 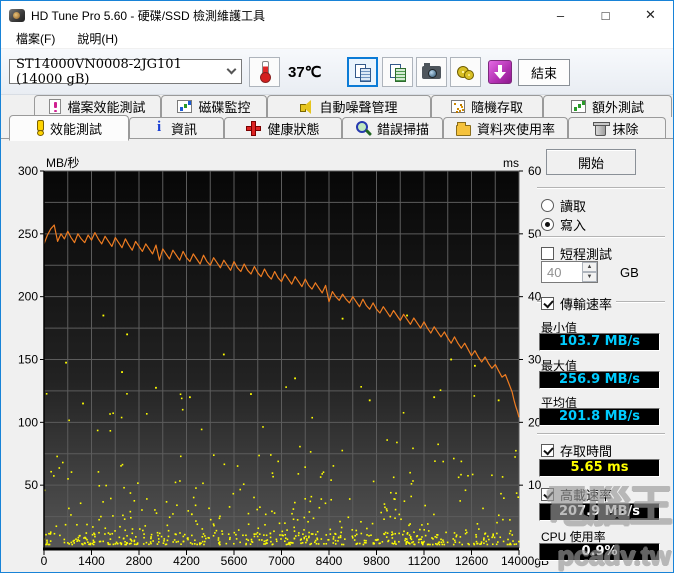 What do you see at coordinates (547, 205) in the screenshot?
I see `read-radio-circle` at bounding box center [547, 205].